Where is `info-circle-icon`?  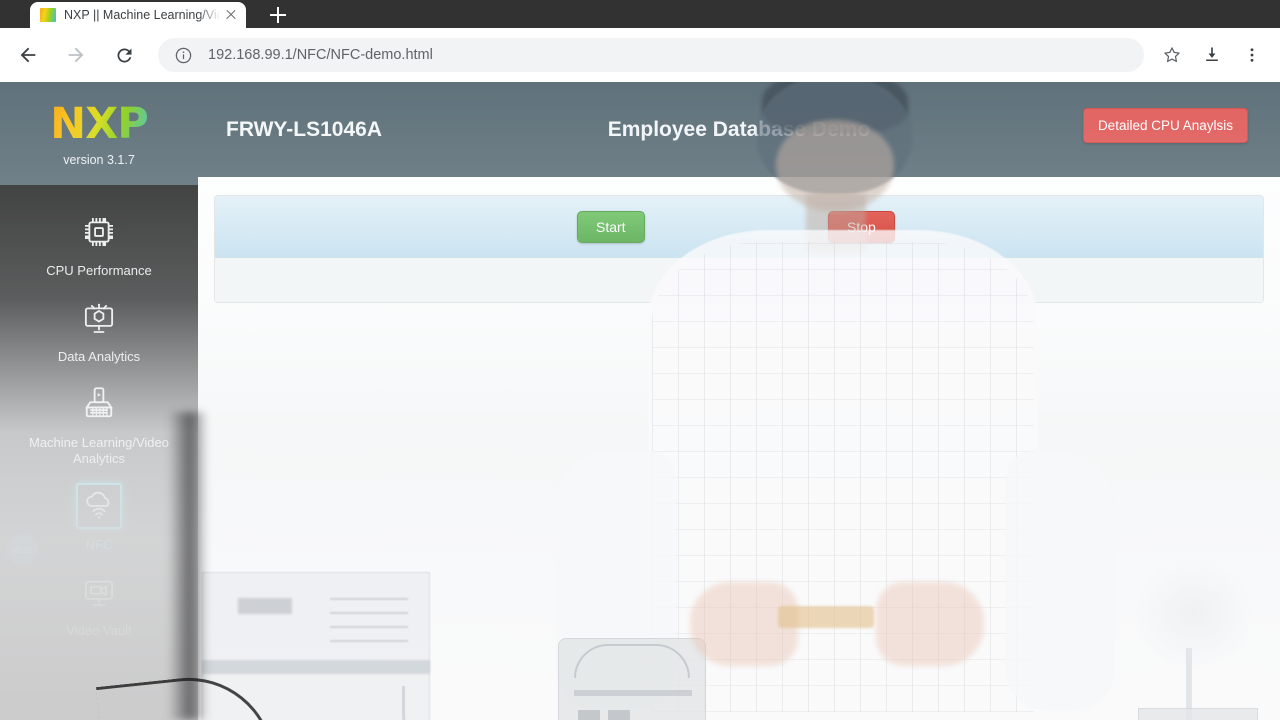 info-circle-icon is located at coordinates (184, 55).